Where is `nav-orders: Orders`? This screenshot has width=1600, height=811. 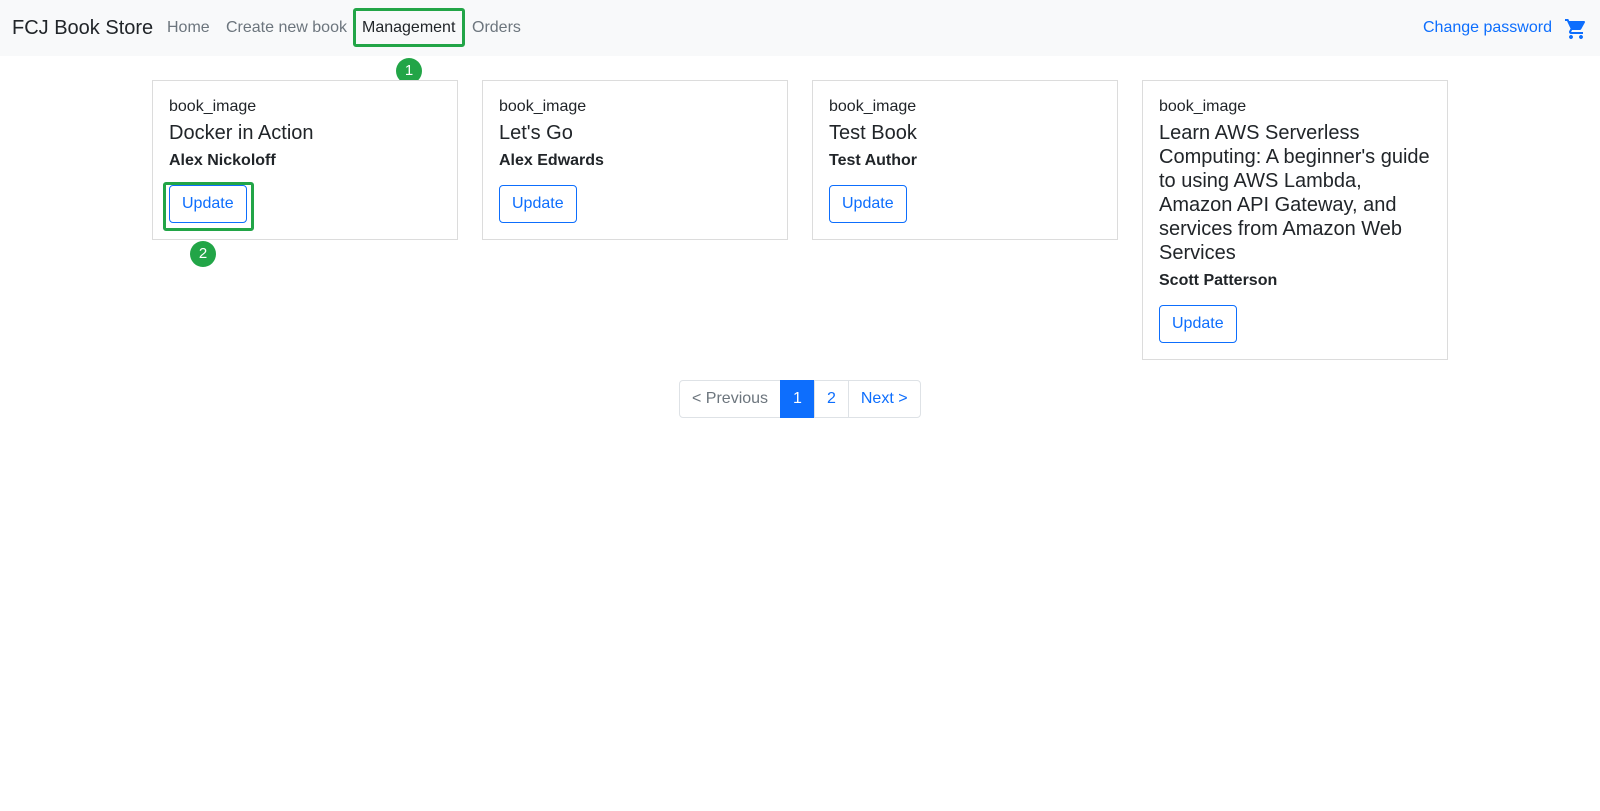 nav-orders: Orders is located at coordinates (496, 28).